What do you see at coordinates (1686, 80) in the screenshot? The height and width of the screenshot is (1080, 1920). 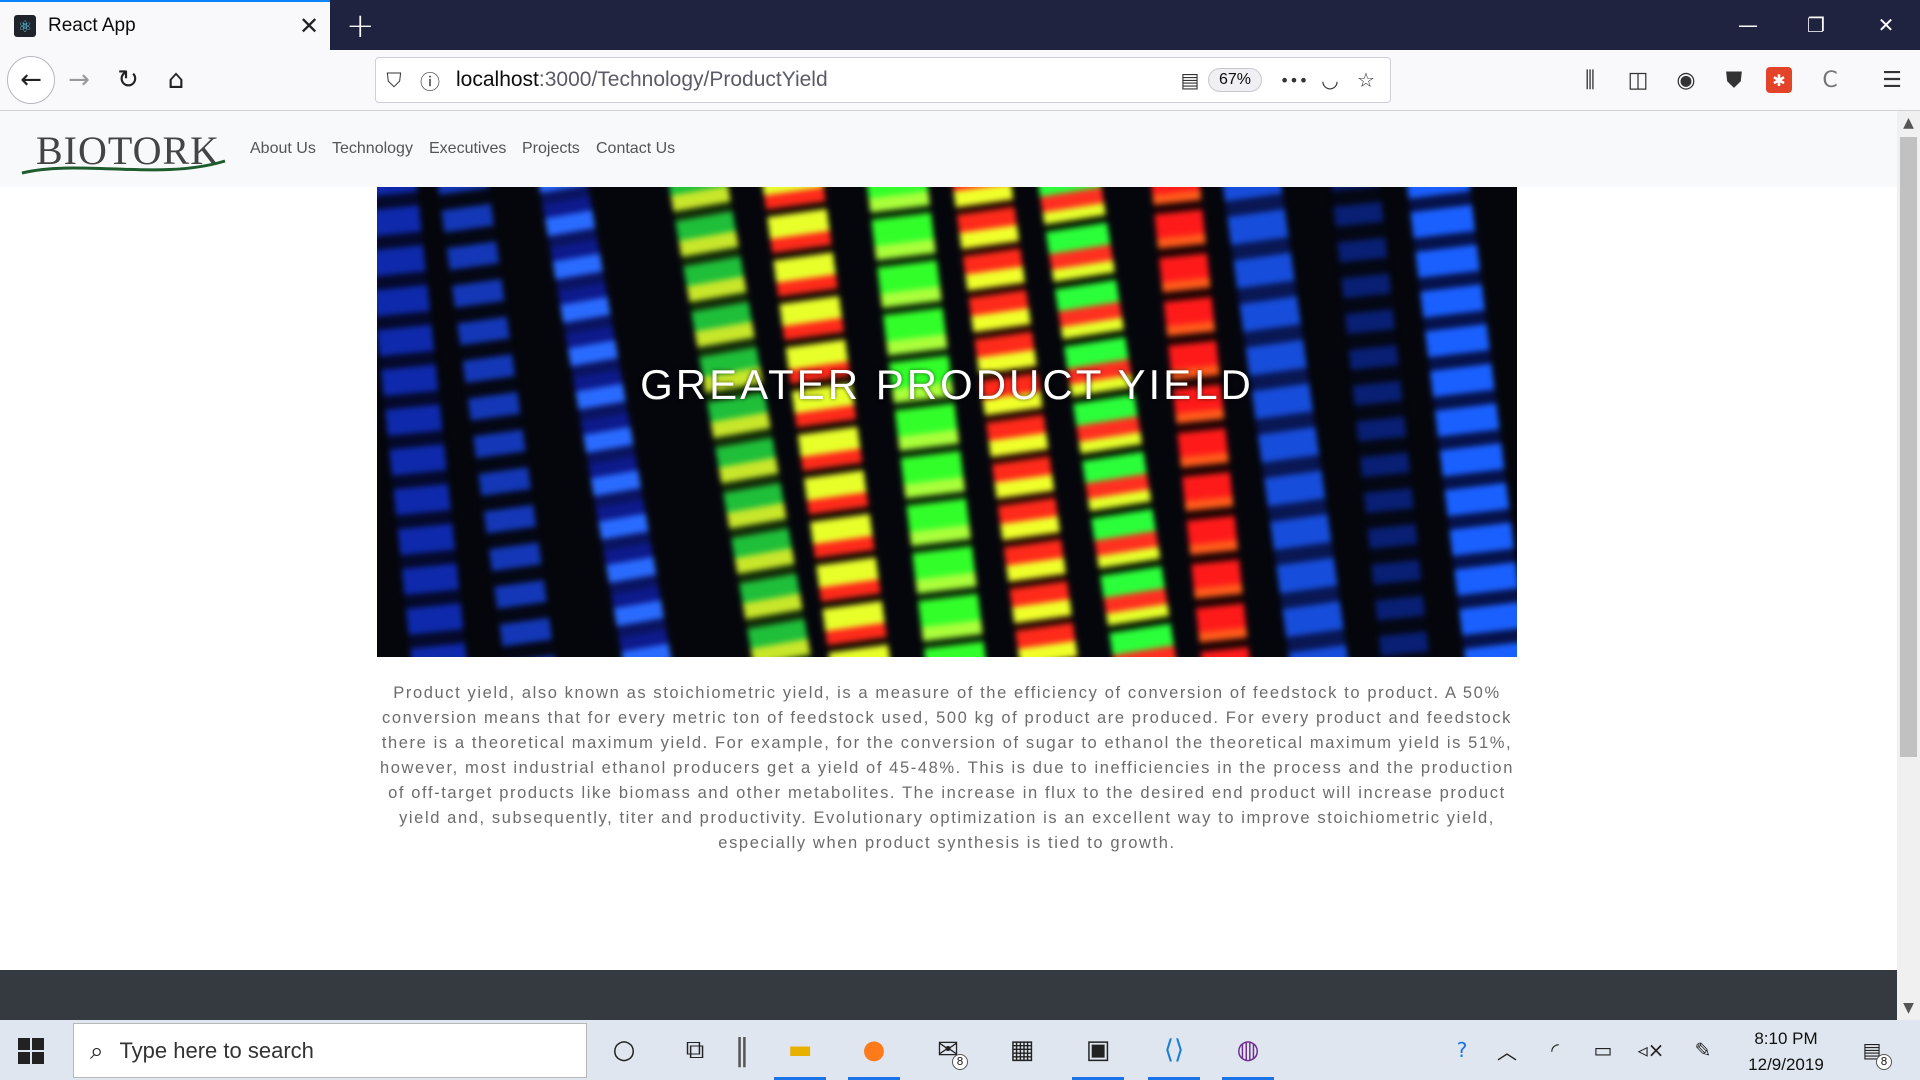 I see `account-icon: ◉` at bounding box center [1686, 80].